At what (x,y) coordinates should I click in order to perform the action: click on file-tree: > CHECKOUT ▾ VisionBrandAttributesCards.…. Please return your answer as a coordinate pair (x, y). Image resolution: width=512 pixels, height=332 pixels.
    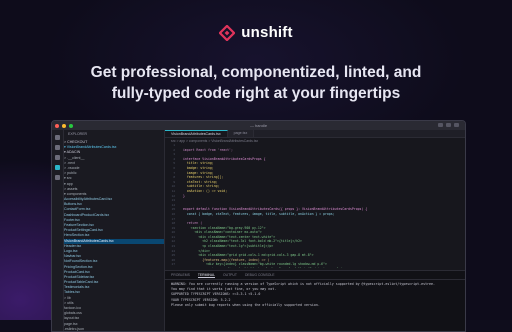
    Looking at the image, I should click on (114, 236).